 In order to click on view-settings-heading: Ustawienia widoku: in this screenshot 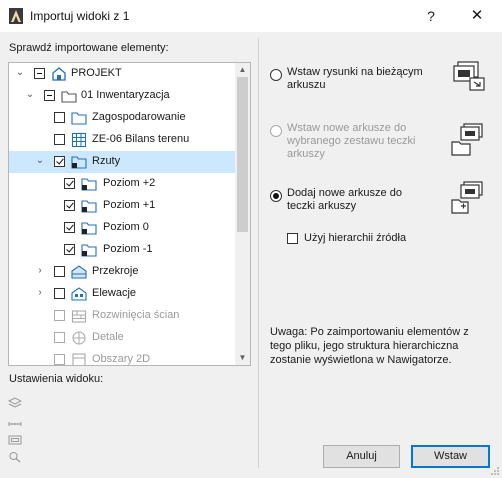, I will do `click(56, 379)`.